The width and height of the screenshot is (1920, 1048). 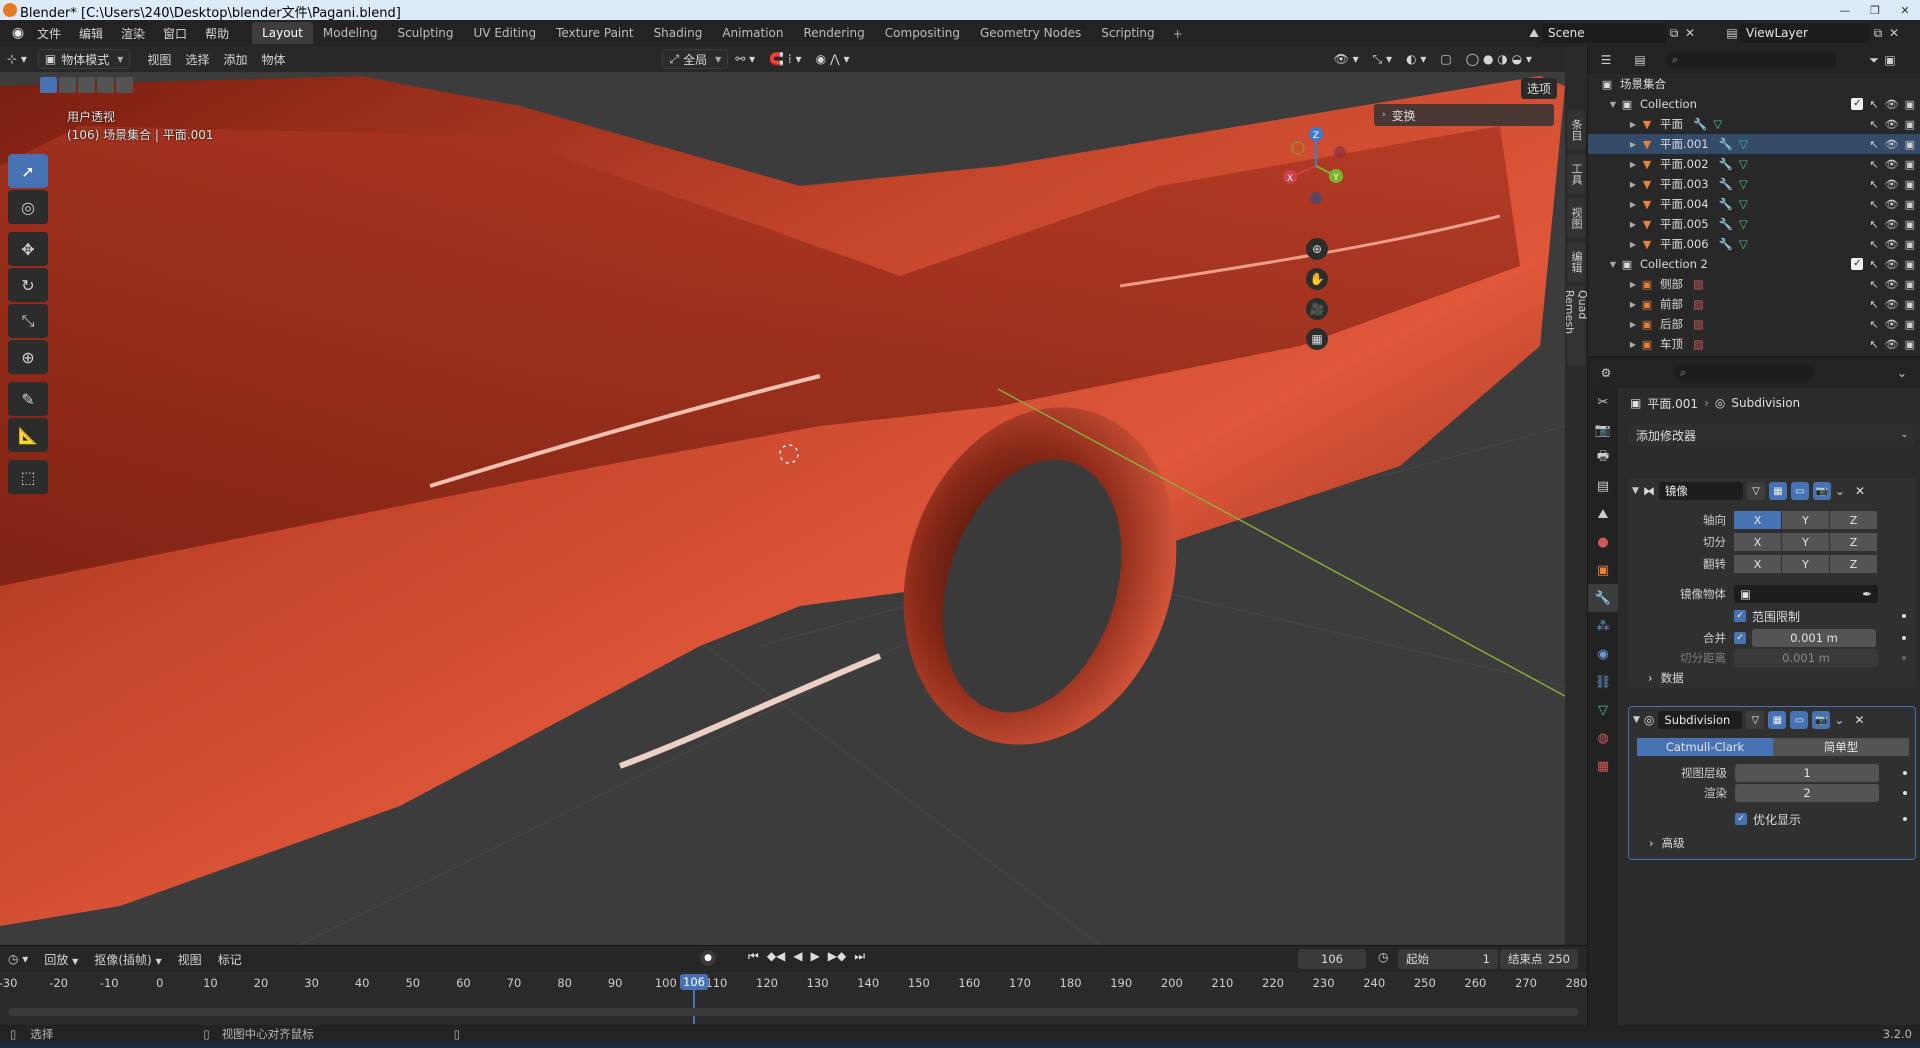 What do you see at coordinates (28, 399) in the screenshot?
I see `annotate-tool: ✎` at bounding box center [28, 399].